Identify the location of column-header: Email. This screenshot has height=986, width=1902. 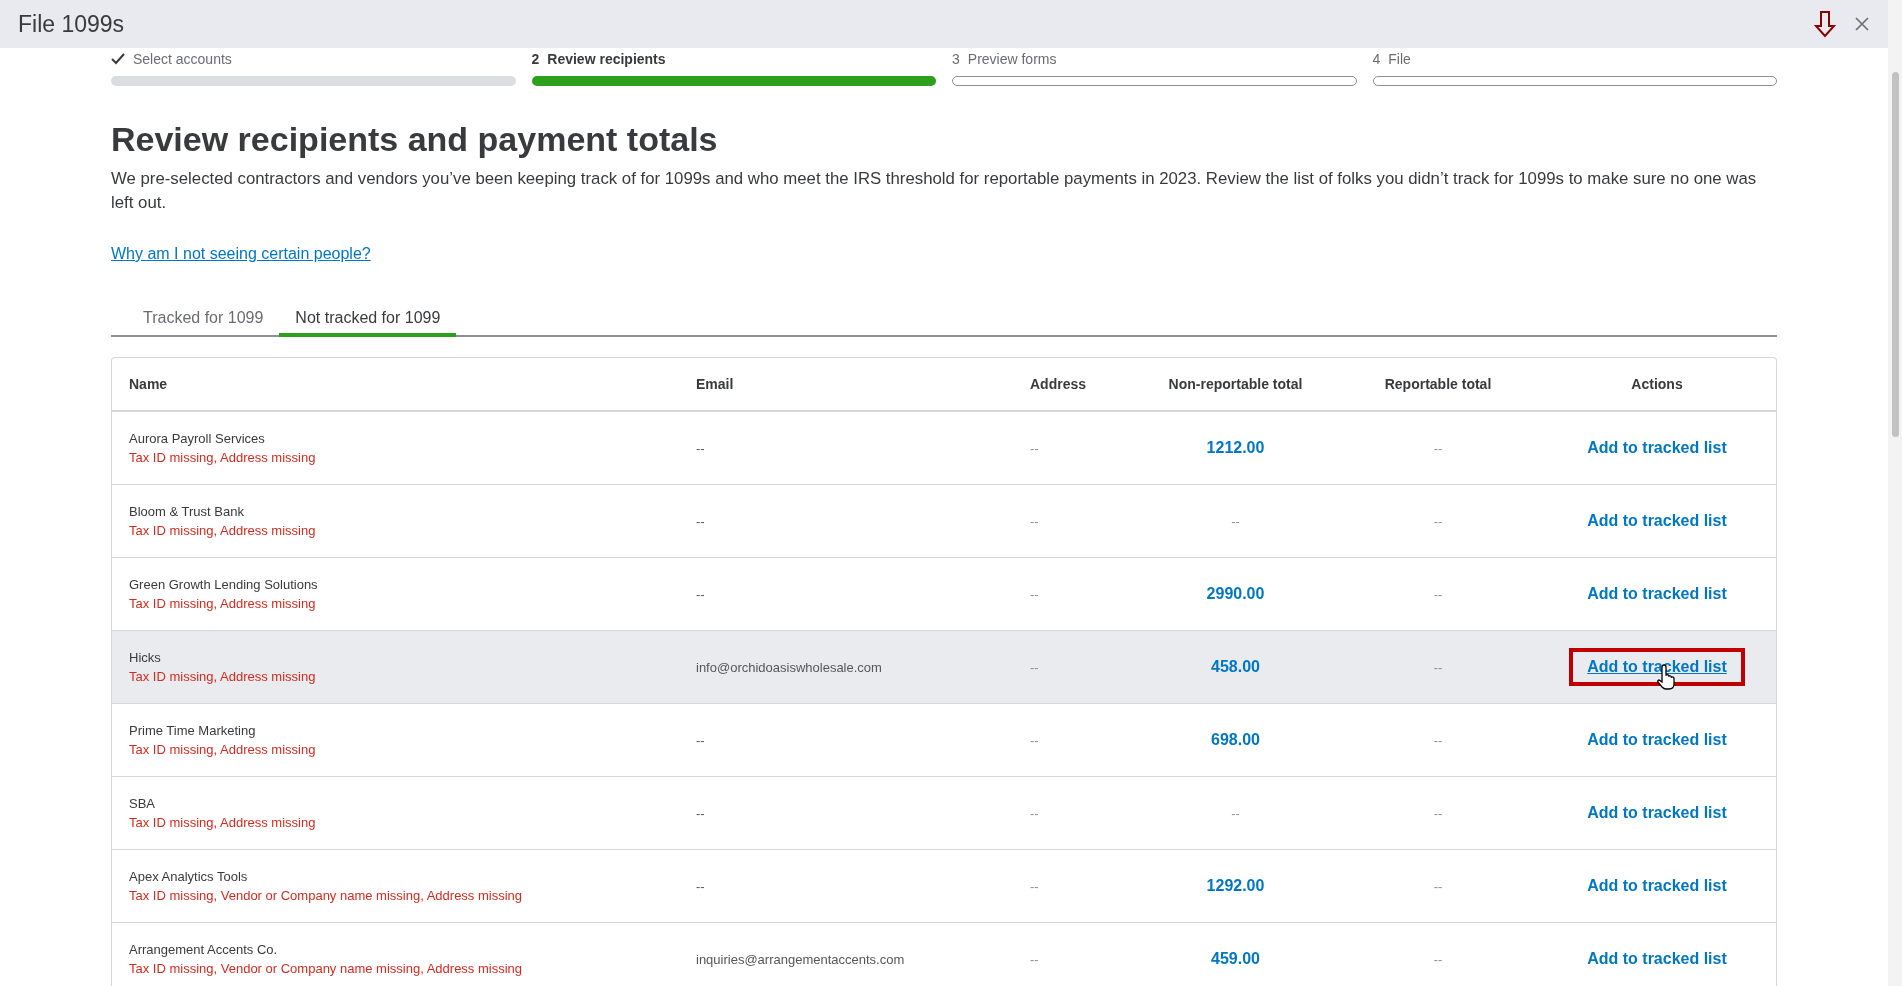
(715, 384).